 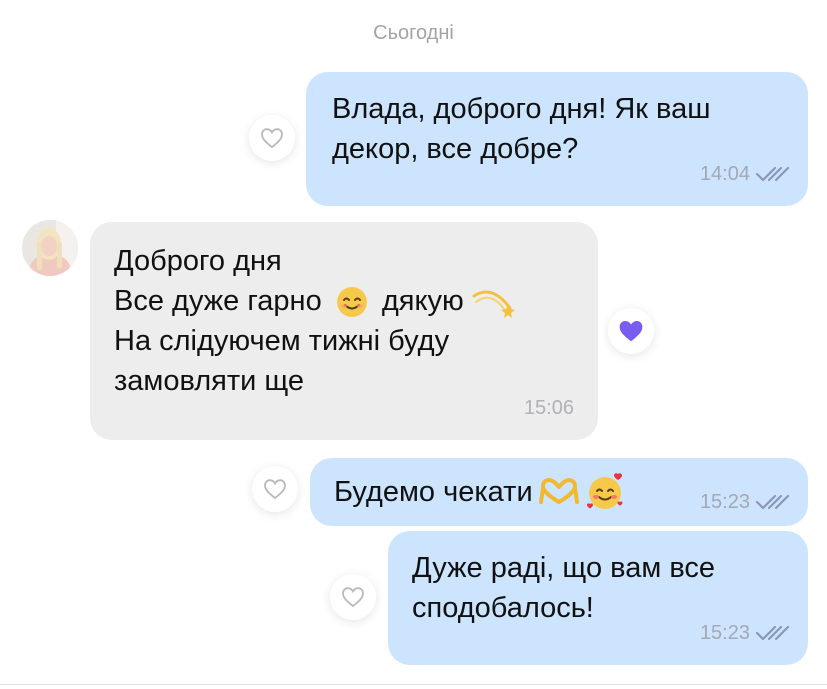 I want to click on date-separator: Сьогодні, so click(x=413, y=33).